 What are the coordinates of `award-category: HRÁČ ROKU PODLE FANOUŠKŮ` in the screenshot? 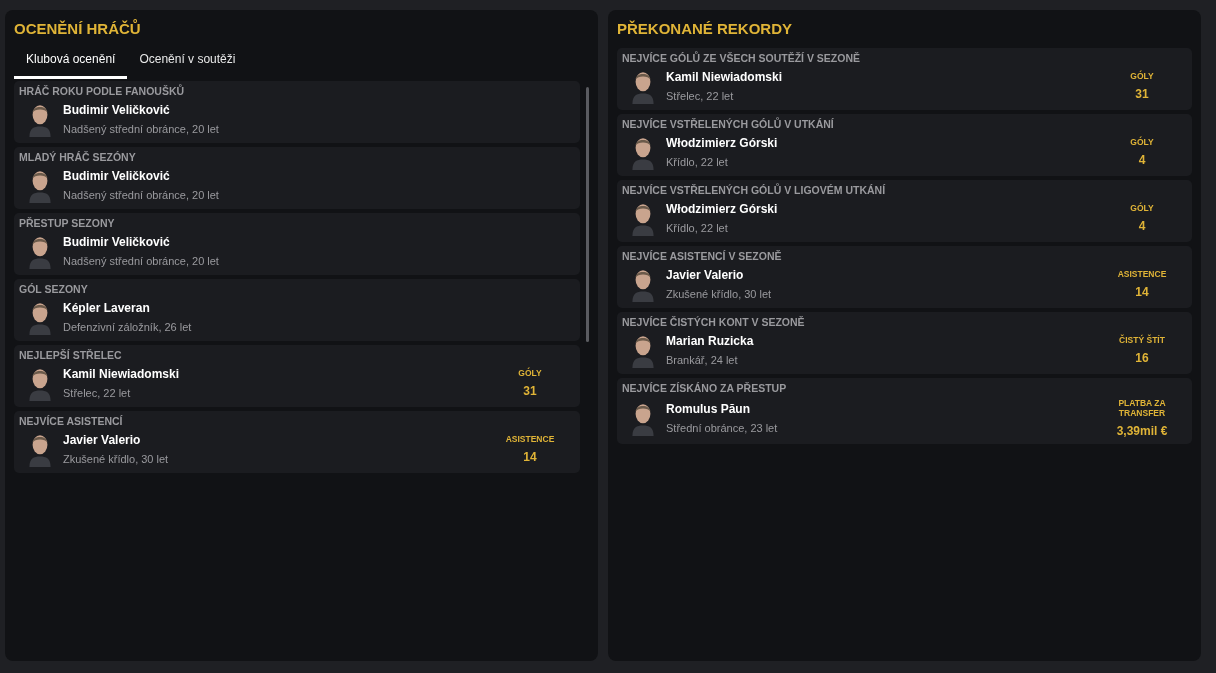 It's located at (102, 91).